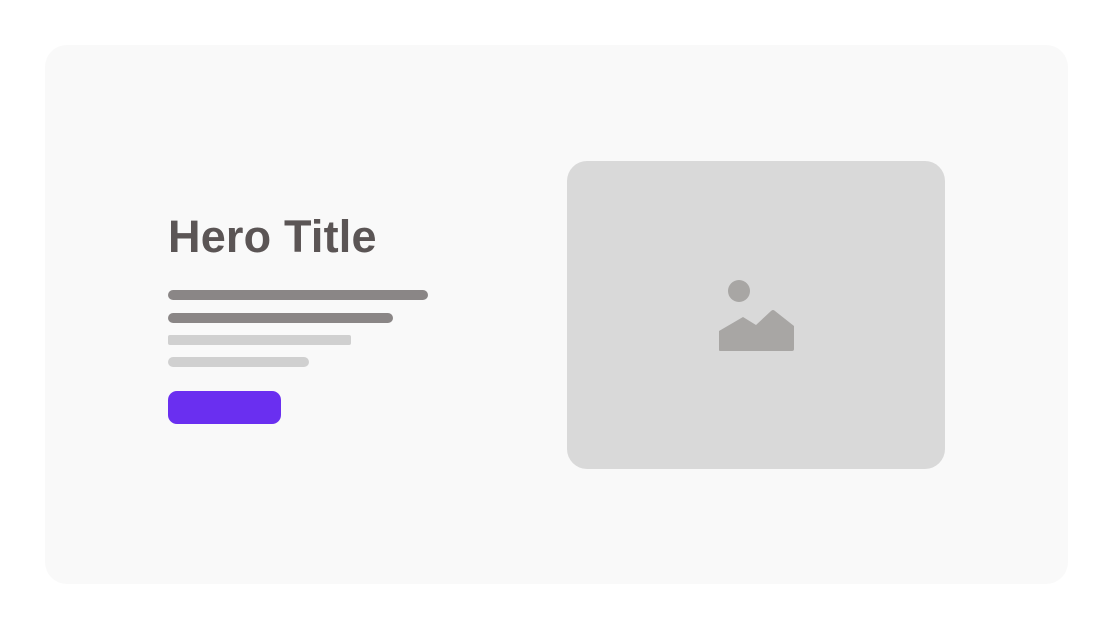 Image resolution: width=1113 pixels, height=630 pixels. What do you see at coordinates (272, 236) in the screenshot?
I see `hero-title: Hero Title` at bounding box center [272, 236].